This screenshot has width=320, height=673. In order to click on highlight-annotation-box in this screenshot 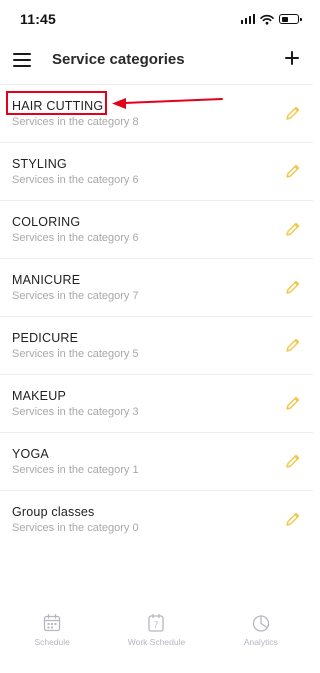, I will do `click(56, 103)`.